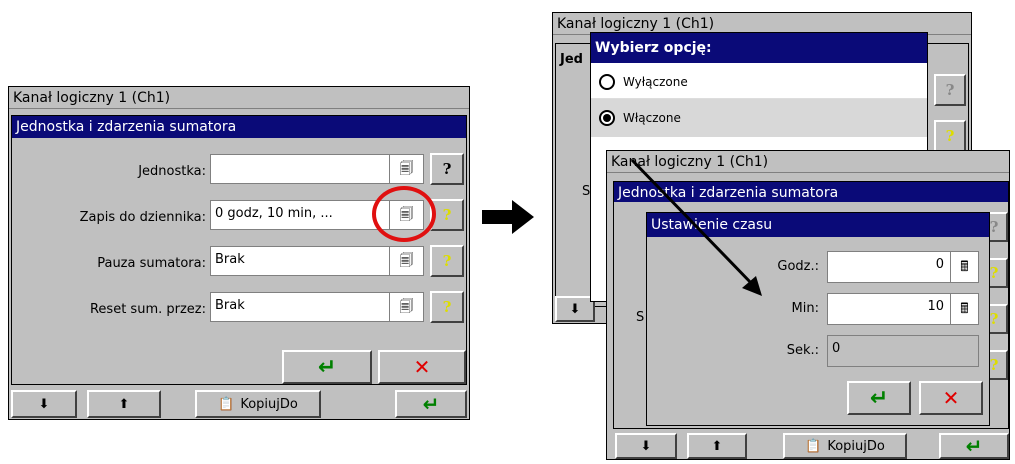 The height and width of the screenshot is (464, 1015). What do you see at coordinates (759, 82) in the screenshot?
I see `option-item: Wyłączone` at bounding box center [759, 82].